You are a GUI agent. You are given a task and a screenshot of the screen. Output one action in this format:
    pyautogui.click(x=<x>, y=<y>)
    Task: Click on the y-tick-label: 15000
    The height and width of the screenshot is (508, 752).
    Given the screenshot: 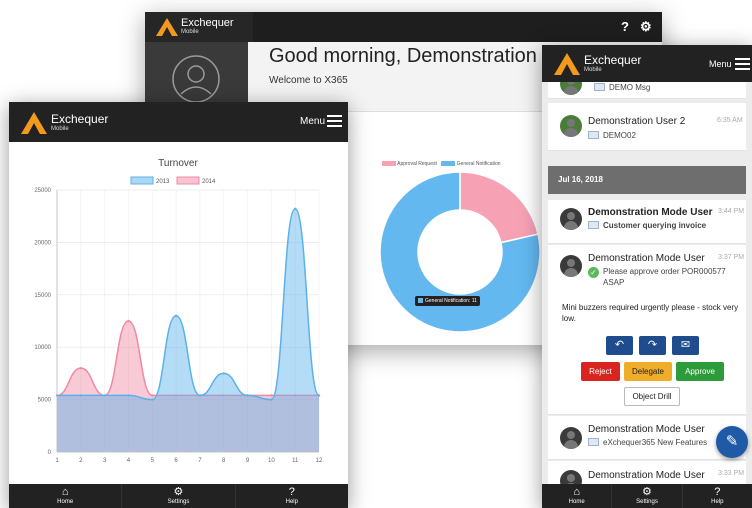 What is the action you would take?
    pyautogui.click(x=42, y=296)
    